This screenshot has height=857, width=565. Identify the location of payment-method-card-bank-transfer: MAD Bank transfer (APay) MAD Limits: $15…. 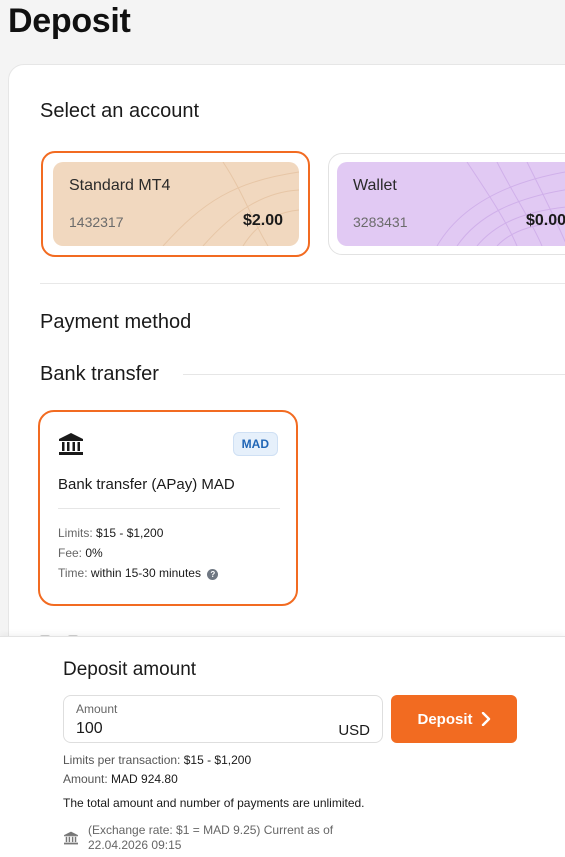
(168, 508).